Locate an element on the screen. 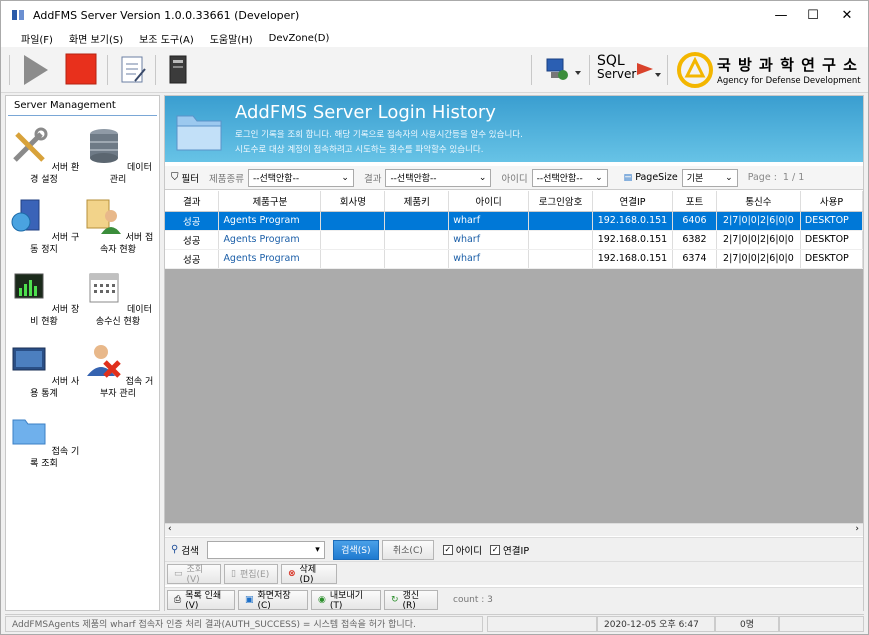 This screenshot has width=869, height=635. cancel-button: 취소(C) is located at coordinates (407, 549).